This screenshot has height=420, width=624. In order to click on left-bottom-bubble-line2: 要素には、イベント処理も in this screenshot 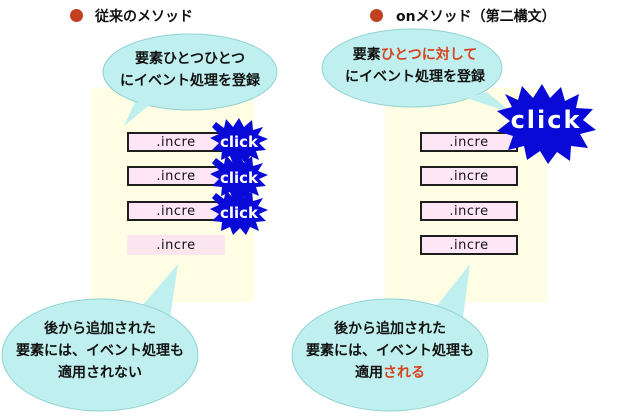, I will do `click(100, 351)`.